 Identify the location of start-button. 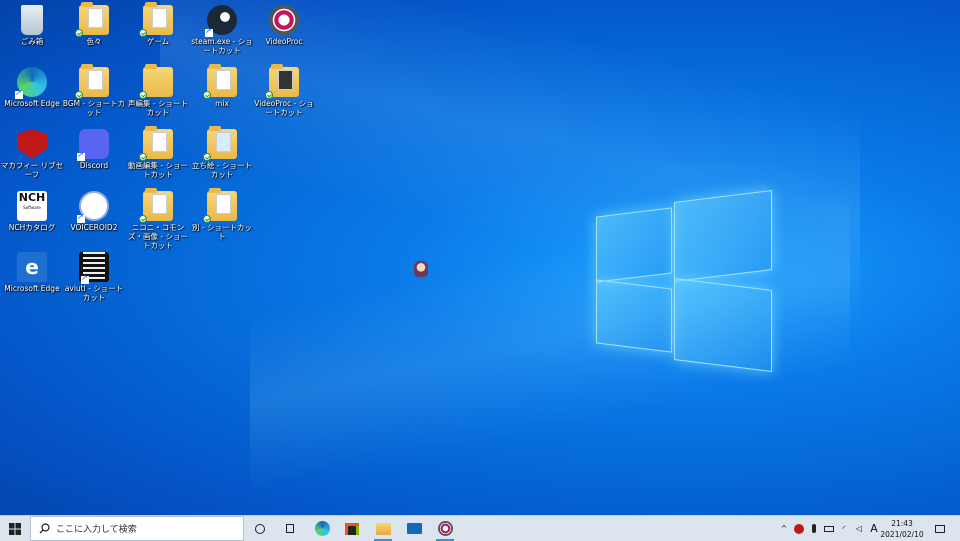
(15, 528).